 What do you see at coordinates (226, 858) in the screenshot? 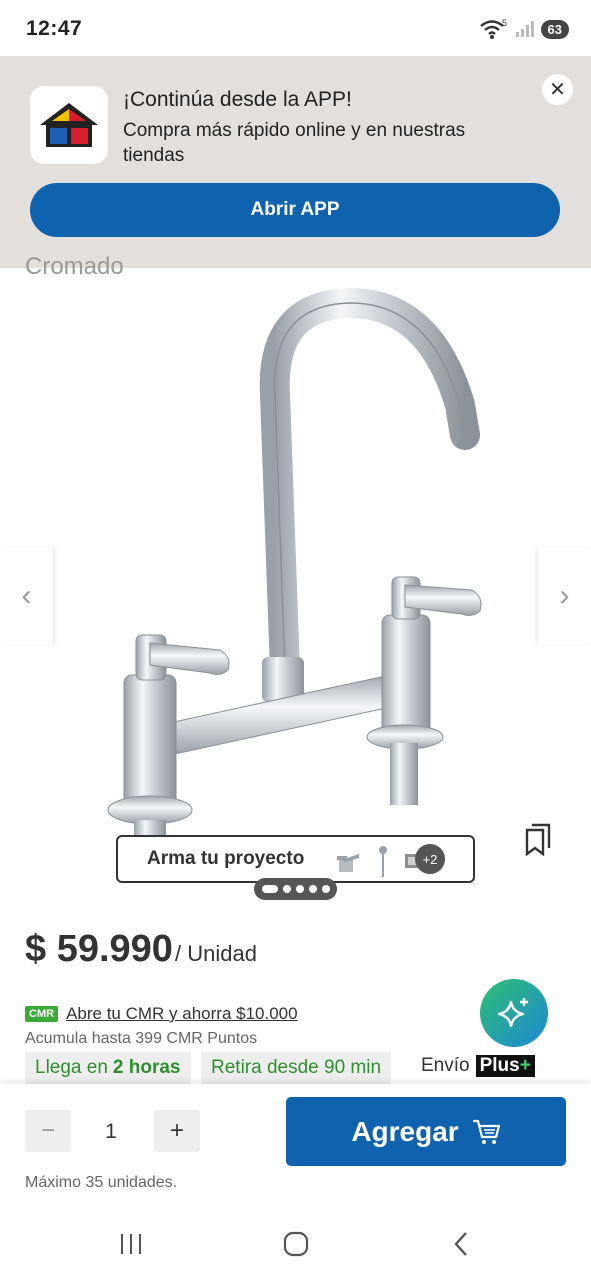
I see `build-project-label: Arma tu proyecto` at bounding box center [226, 858].